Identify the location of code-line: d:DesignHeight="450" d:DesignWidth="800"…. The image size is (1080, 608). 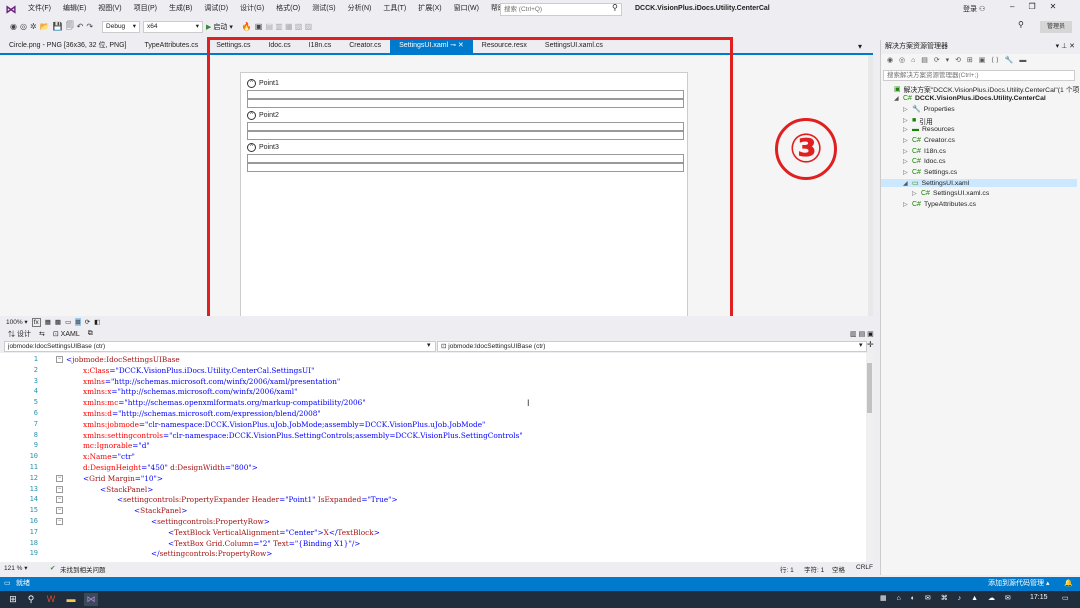
(170, 467).